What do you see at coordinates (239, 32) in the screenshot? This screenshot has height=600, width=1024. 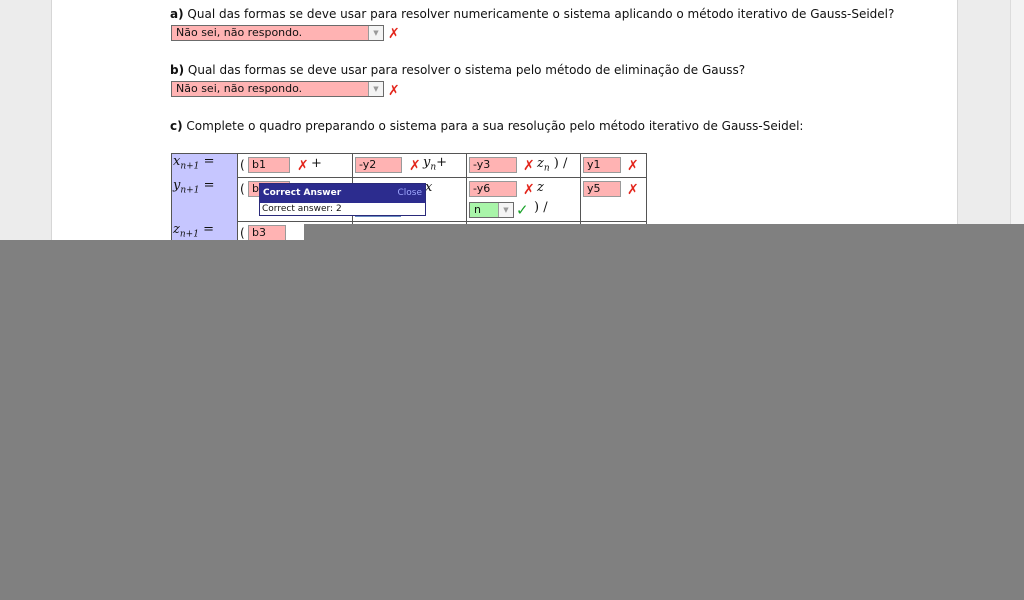 I see `answer-a-value: Não sei, não respondo.` at bounding box center [239, 32].